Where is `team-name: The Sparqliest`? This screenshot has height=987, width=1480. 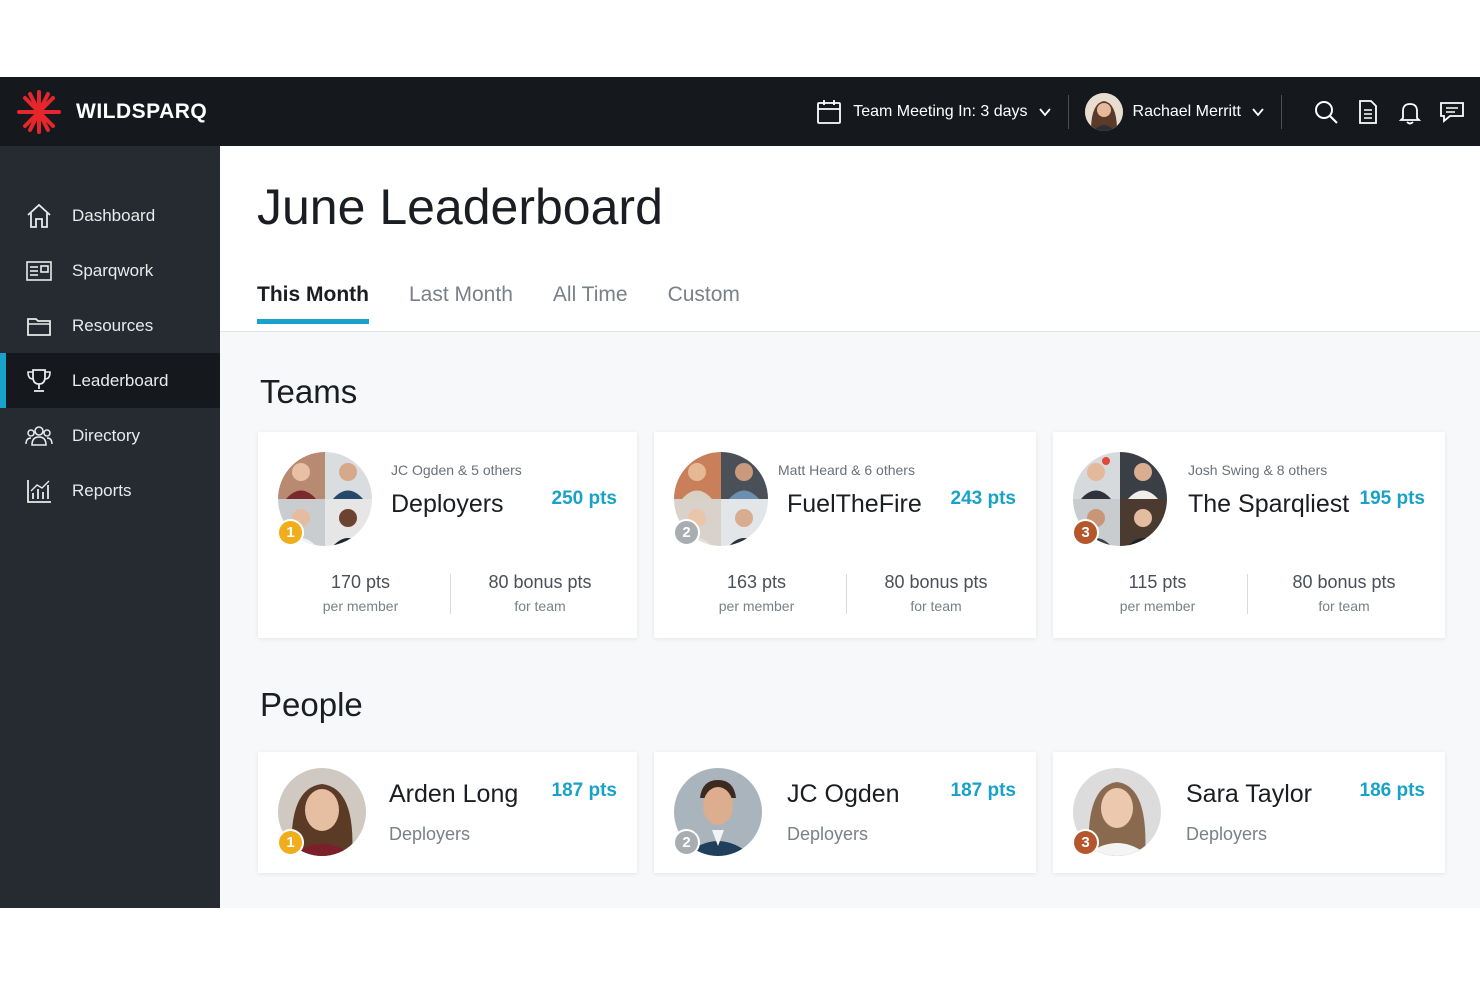
team-name: The Sparqliest is located at coordinates (1269, 504).